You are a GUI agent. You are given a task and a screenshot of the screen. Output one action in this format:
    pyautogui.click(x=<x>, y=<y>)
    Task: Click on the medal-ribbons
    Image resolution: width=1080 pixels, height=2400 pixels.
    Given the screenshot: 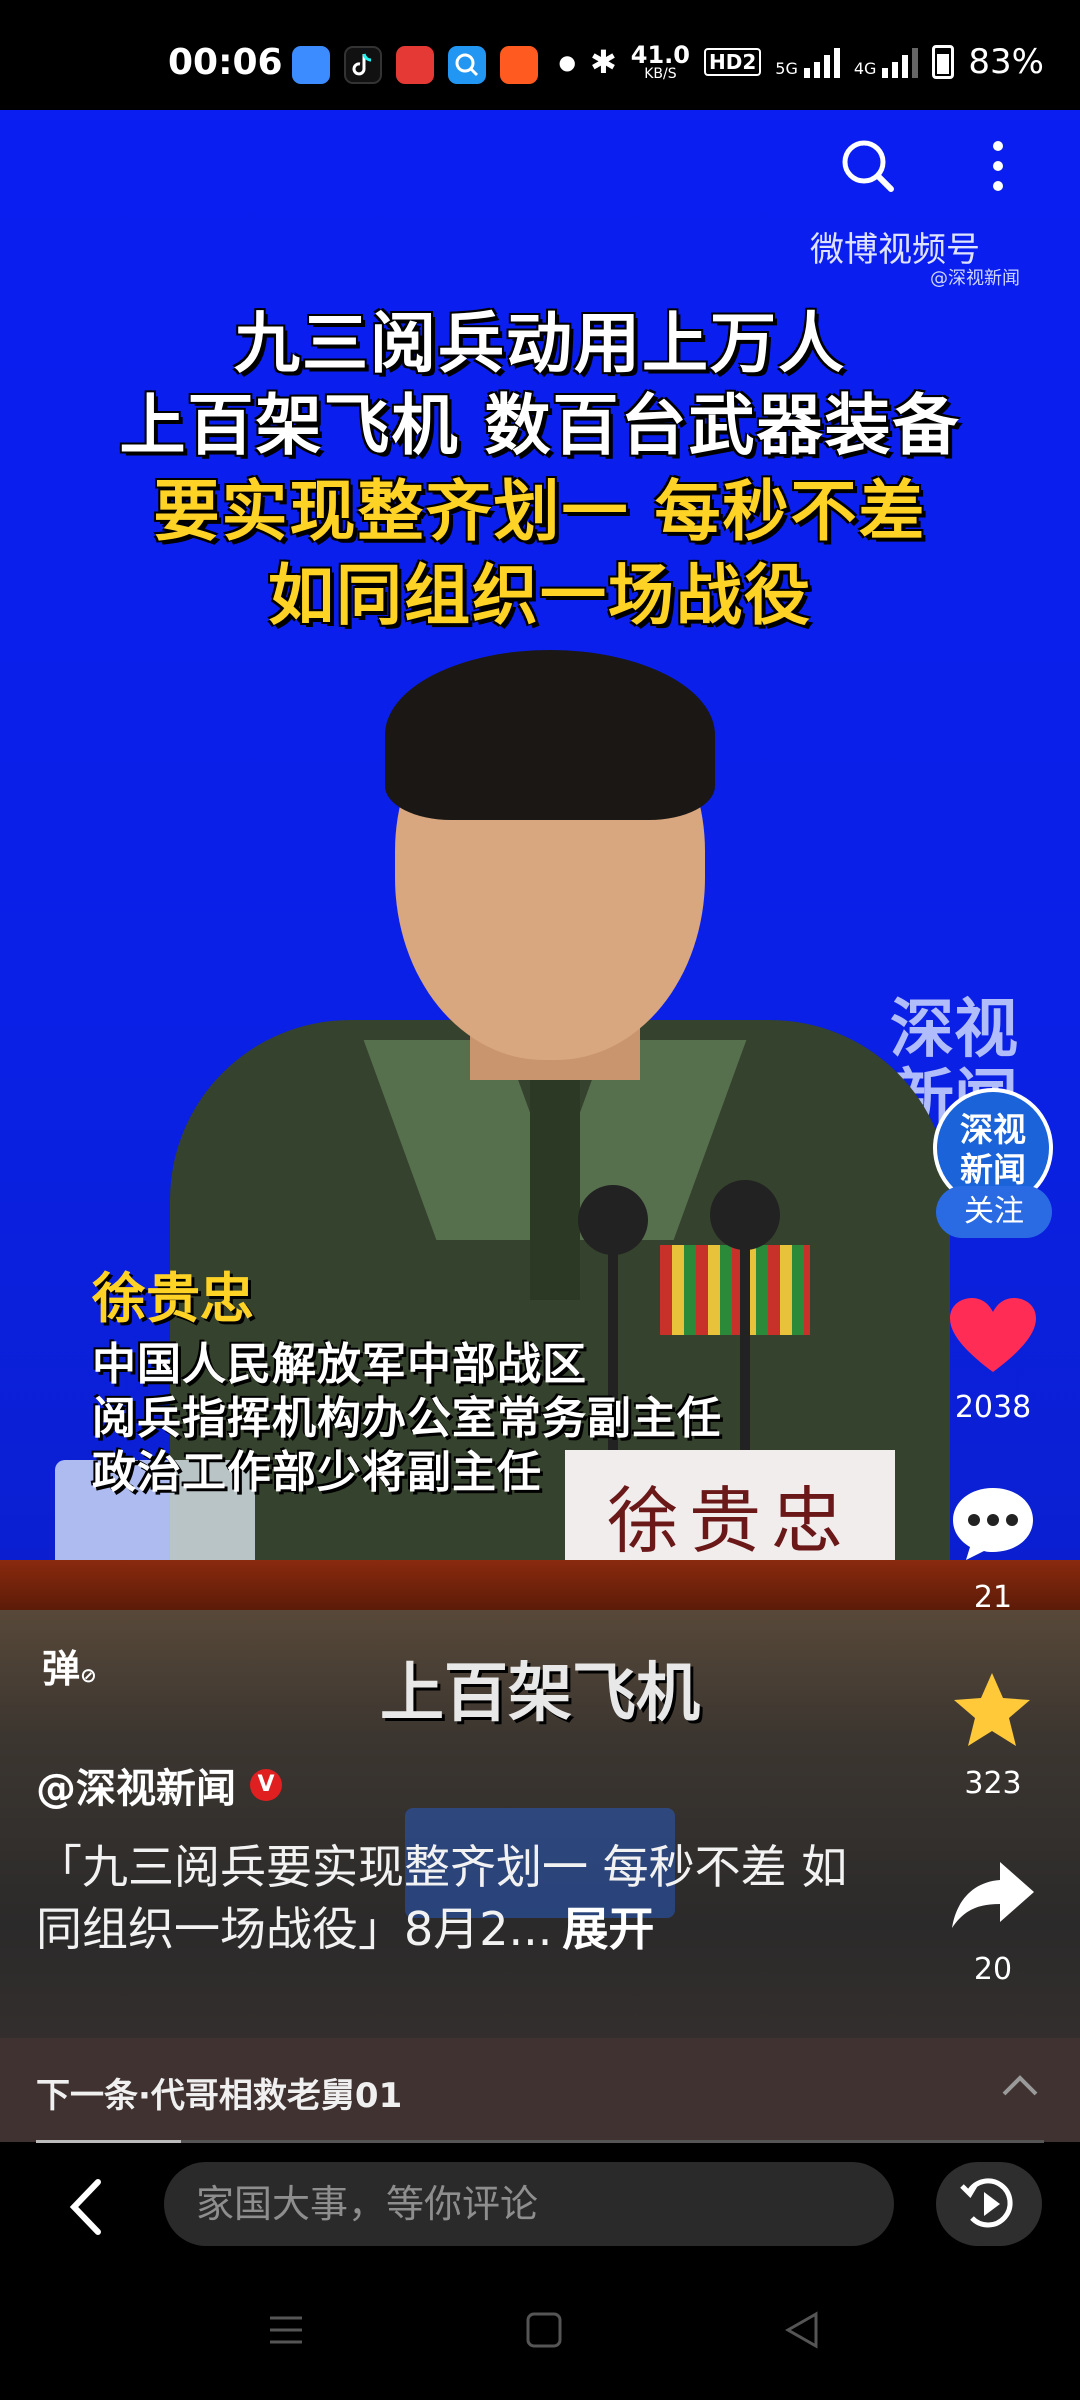 What is the action you would take?
    pyautogui.click(x=735, y=1290)
    